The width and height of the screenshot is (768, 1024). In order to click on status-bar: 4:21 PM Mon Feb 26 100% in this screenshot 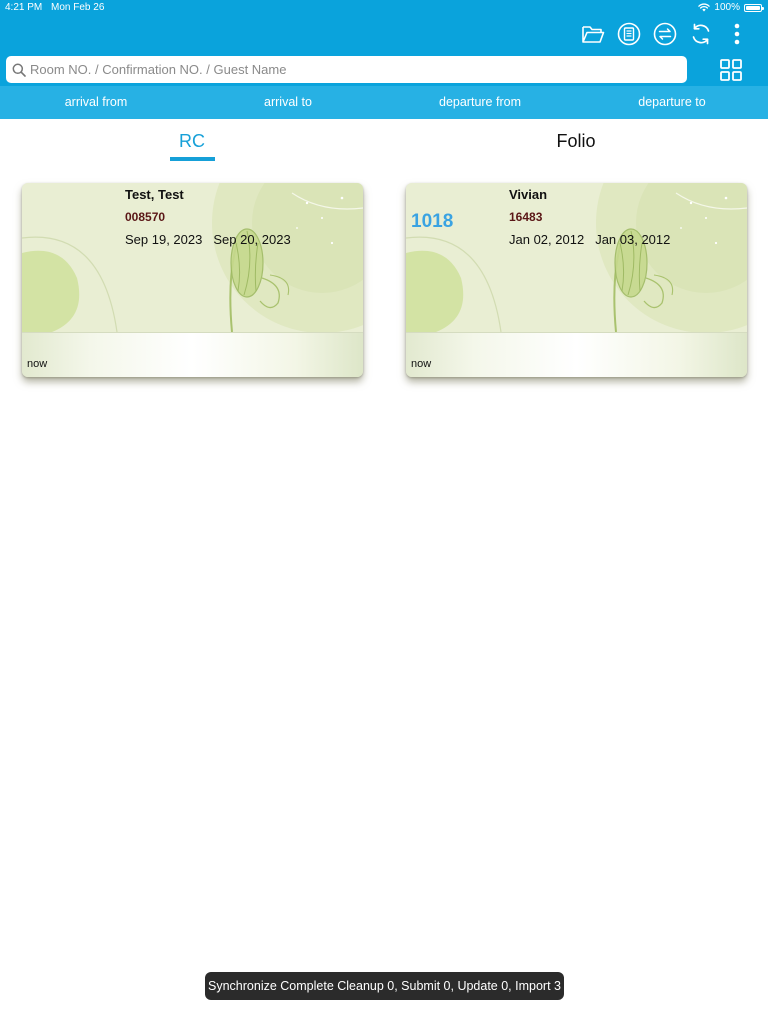, I will do `click(384, 8)`.